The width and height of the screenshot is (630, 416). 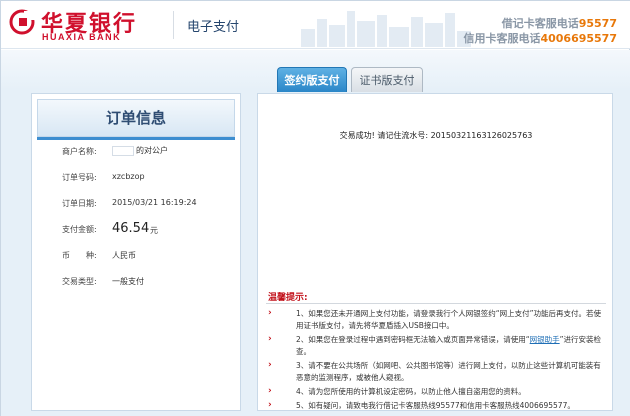 What do you see at coordinates (173, 25) in the screenshot?
I see `header-divider` at bounding box center [173, 25].